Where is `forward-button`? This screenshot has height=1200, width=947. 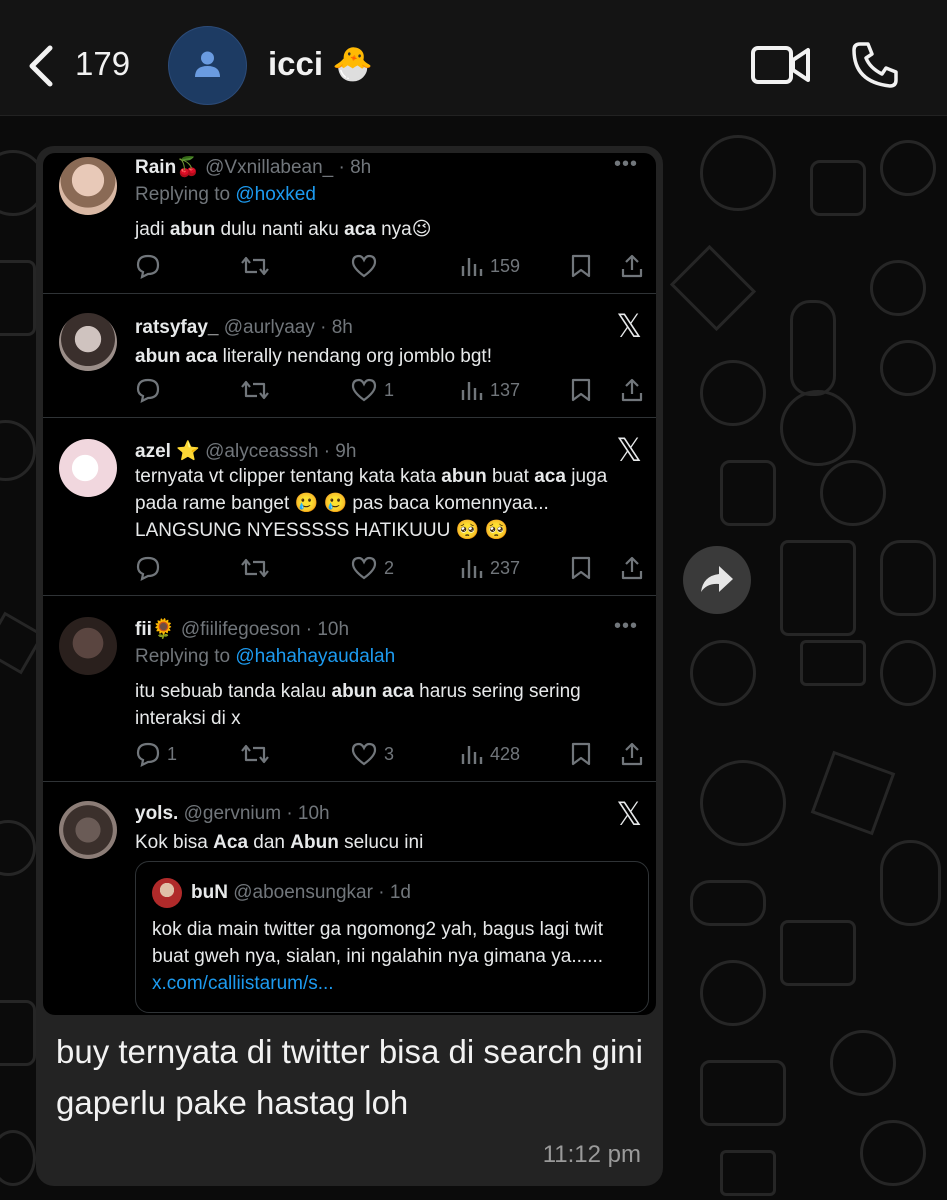 forward-button is located at coordinates (717, 580).